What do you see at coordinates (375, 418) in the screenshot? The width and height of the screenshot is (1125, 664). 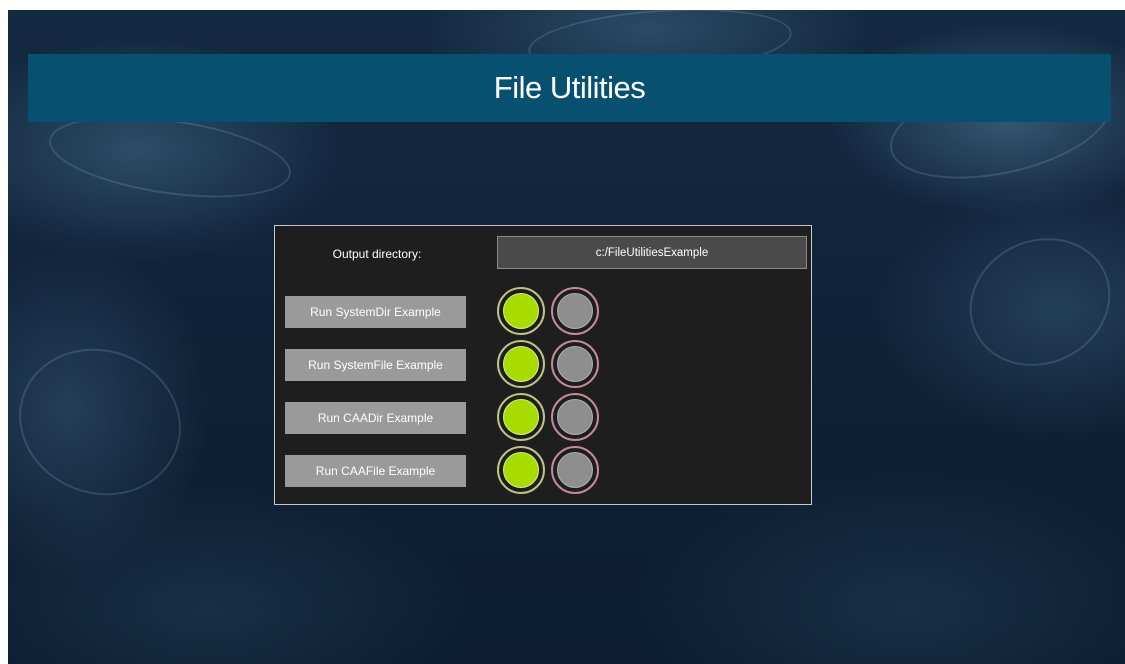 I see `run-caadir-button: Run CAADir Example` at bounding box center [375, 418].